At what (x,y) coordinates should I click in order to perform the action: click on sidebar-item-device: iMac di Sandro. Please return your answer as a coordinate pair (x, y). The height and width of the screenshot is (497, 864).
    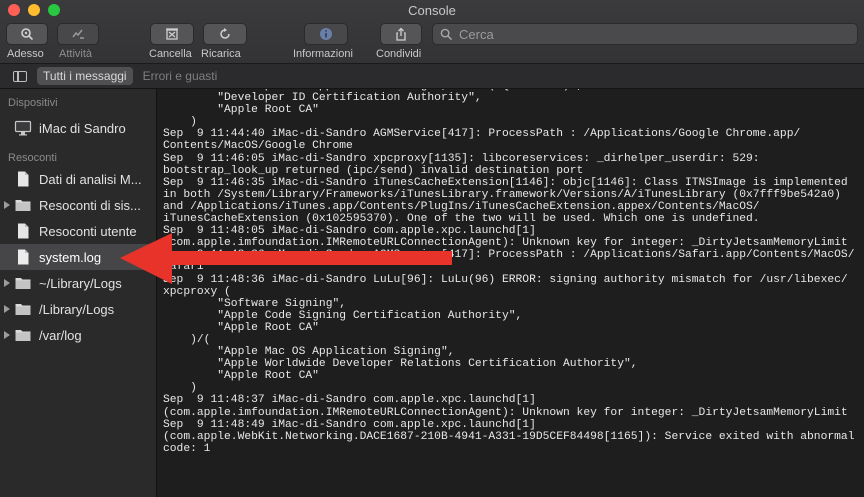
    Looking at the image, I should click on (78, 128).